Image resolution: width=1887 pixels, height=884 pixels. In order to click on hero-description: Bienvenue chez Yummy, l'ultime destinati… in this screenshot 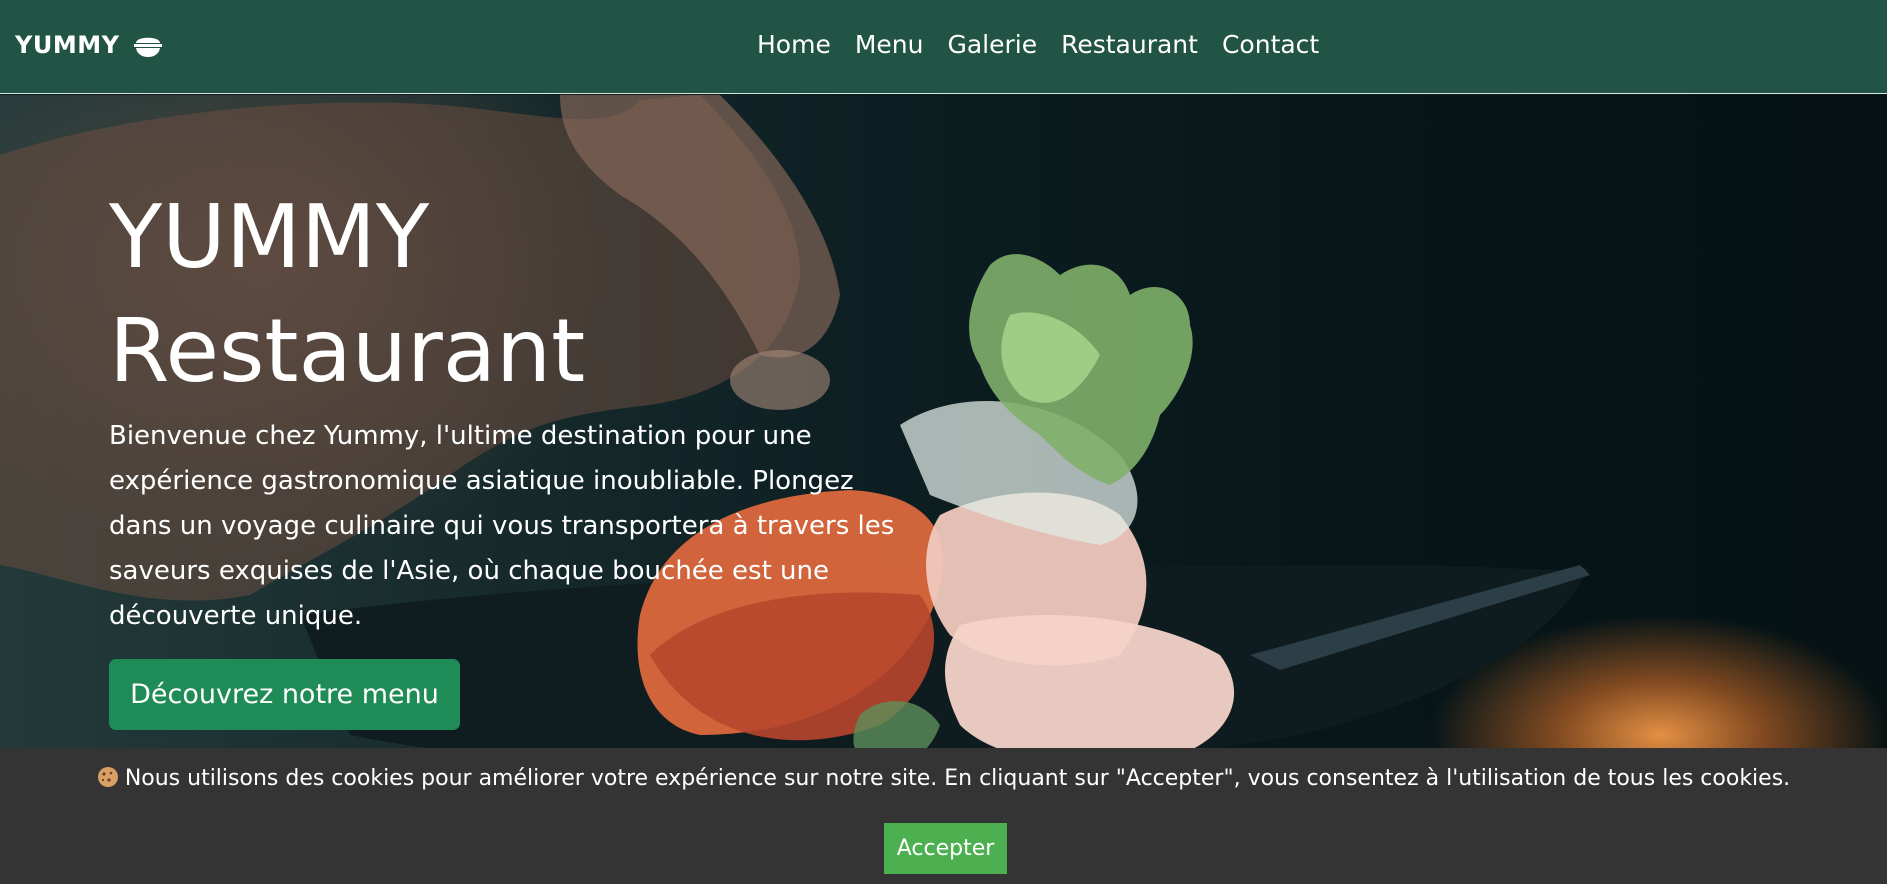, I will do `click(502, 526)`.